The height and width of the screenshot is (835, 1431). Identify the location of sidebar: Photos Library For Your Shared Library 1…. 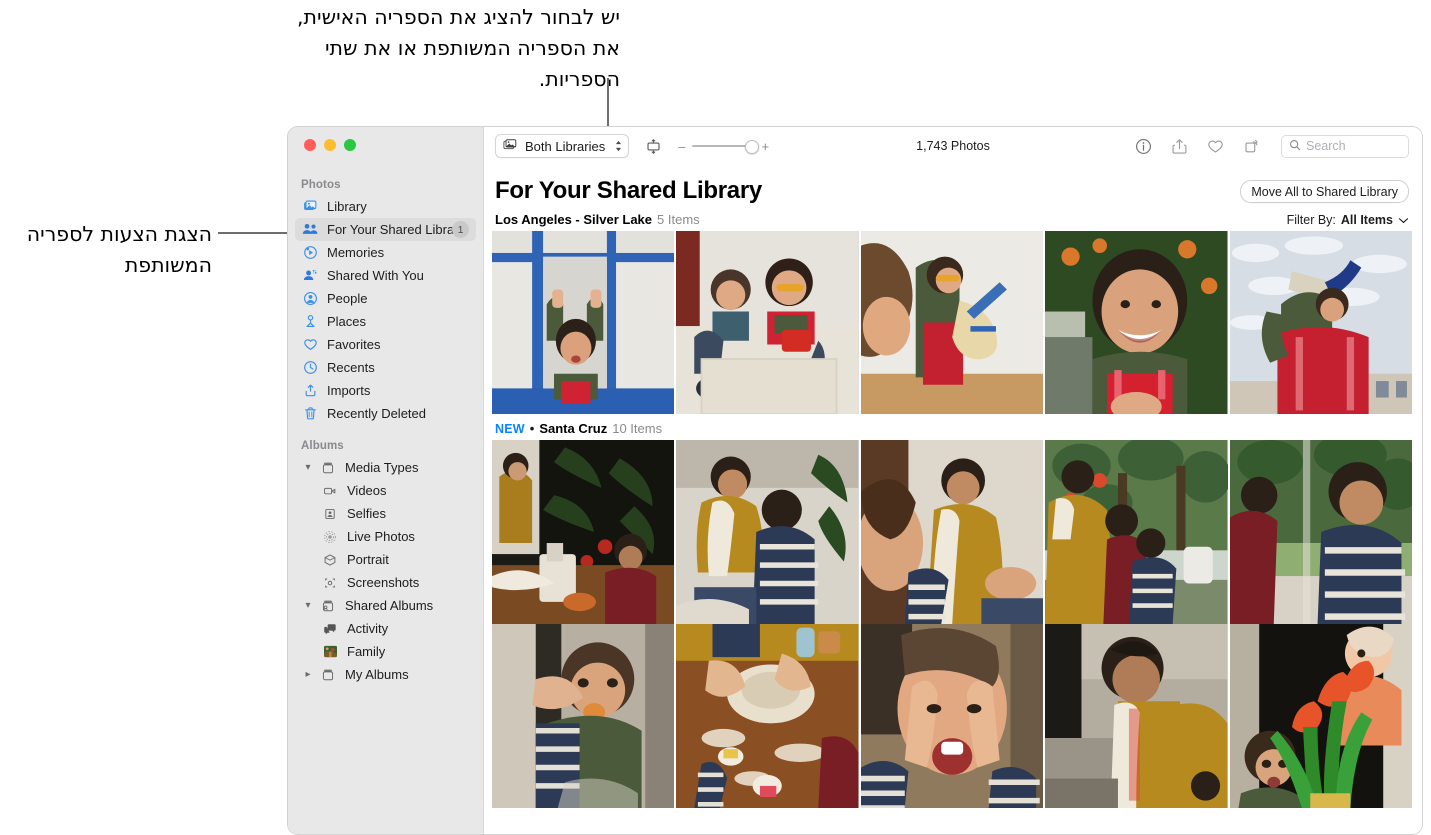
(386, 480).